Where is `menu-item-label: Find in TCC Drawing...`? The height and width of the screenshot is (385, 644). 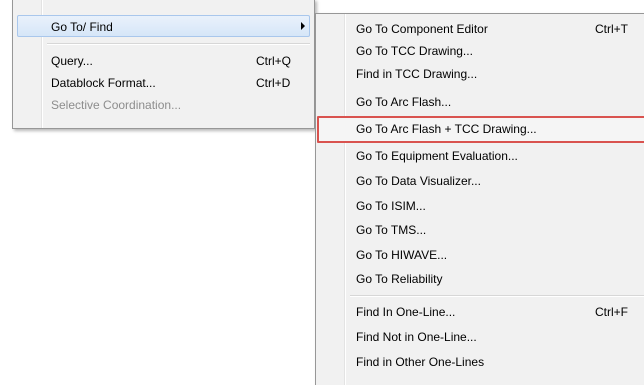 menu-item-label: Find in TCC Drawing... is located at coordinates (417, 74).